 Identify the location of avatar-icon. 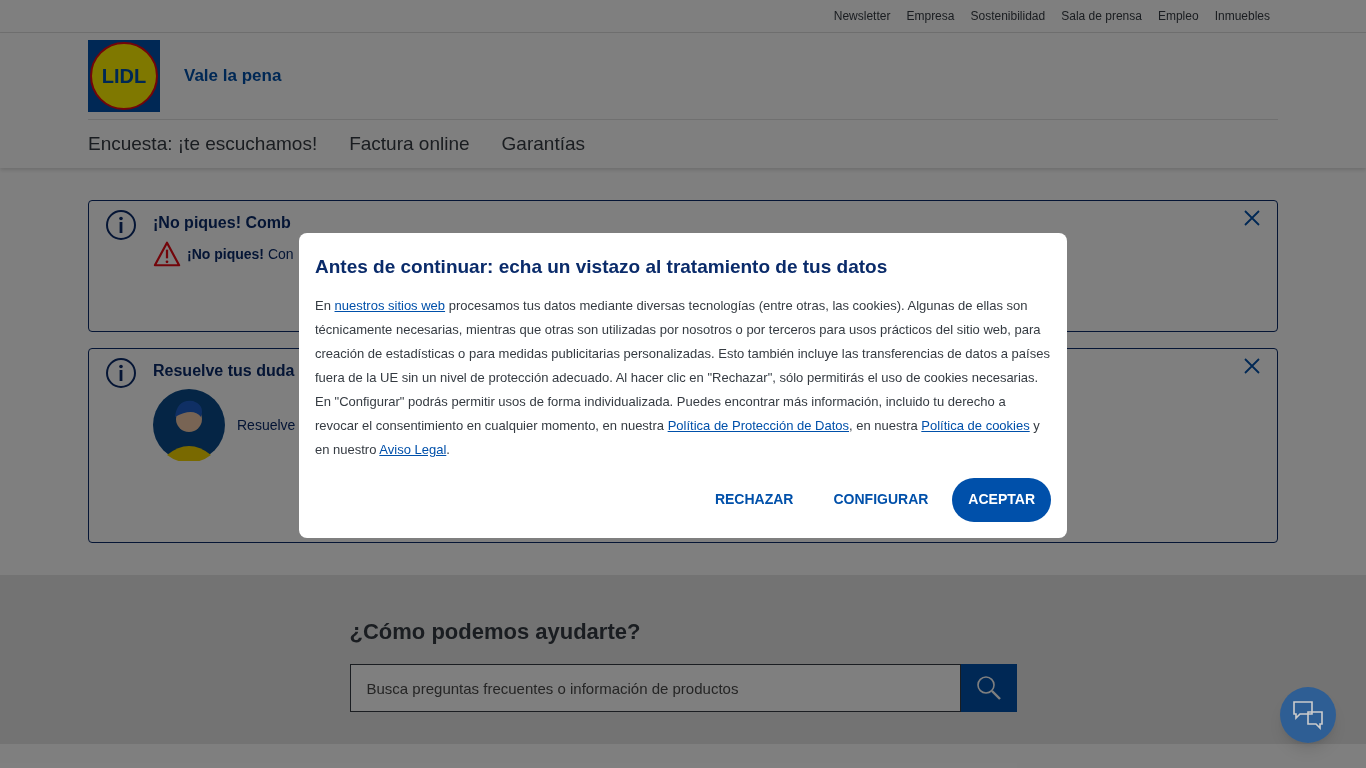
(189, 425).